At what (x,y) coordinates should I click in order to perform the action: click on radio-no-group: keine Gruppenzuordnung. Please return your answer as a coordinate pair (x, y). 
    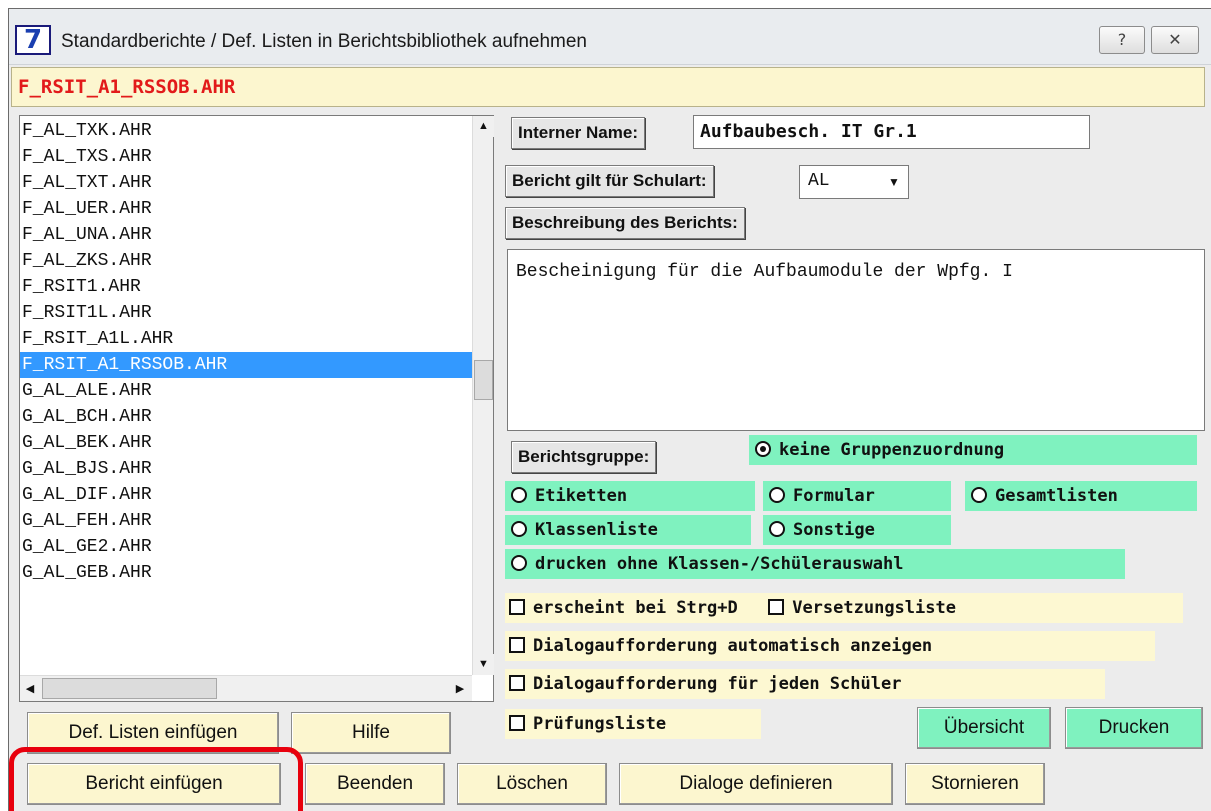
    Looking at the image, I should click on (973, 450).